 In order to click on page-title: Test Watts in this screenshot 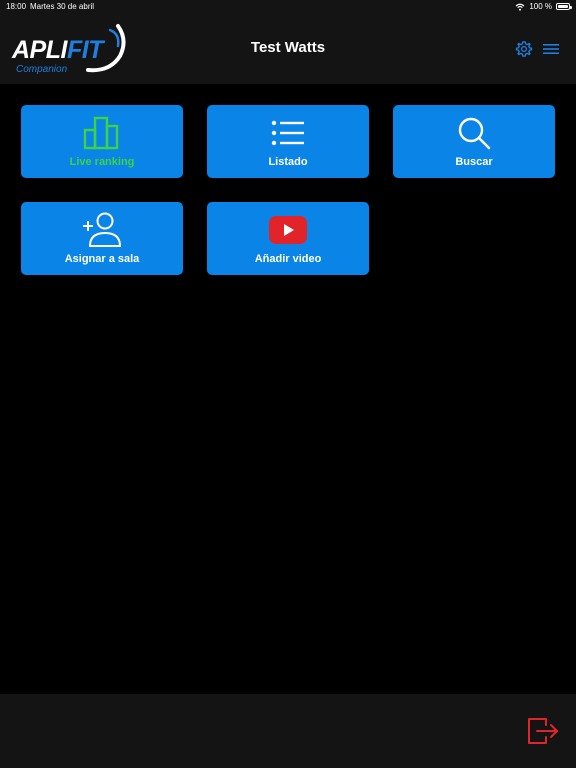, I will do `click(288, 47)`.